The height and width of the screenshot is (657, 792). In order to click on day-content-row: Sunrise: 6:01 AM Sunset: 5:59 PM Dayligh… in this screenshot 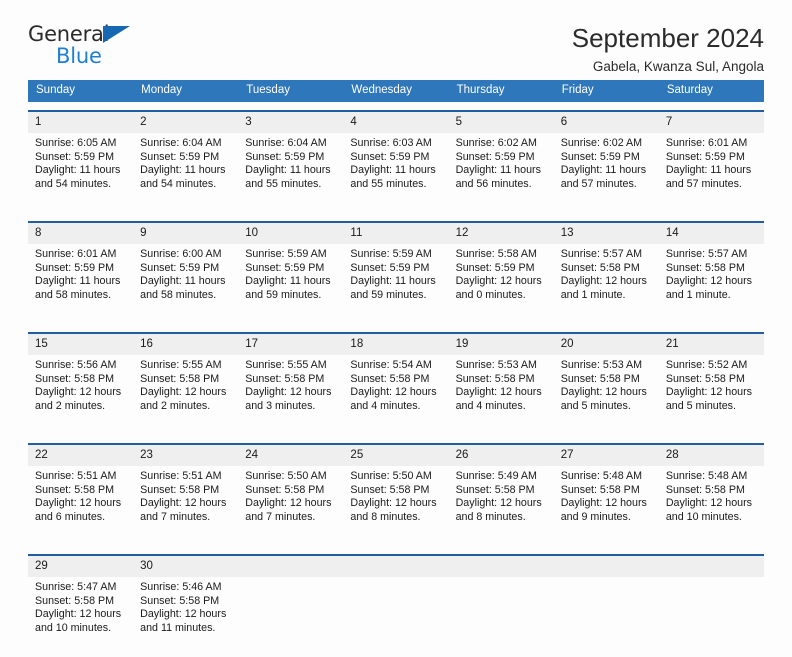, I will do `click(396, 284)`.